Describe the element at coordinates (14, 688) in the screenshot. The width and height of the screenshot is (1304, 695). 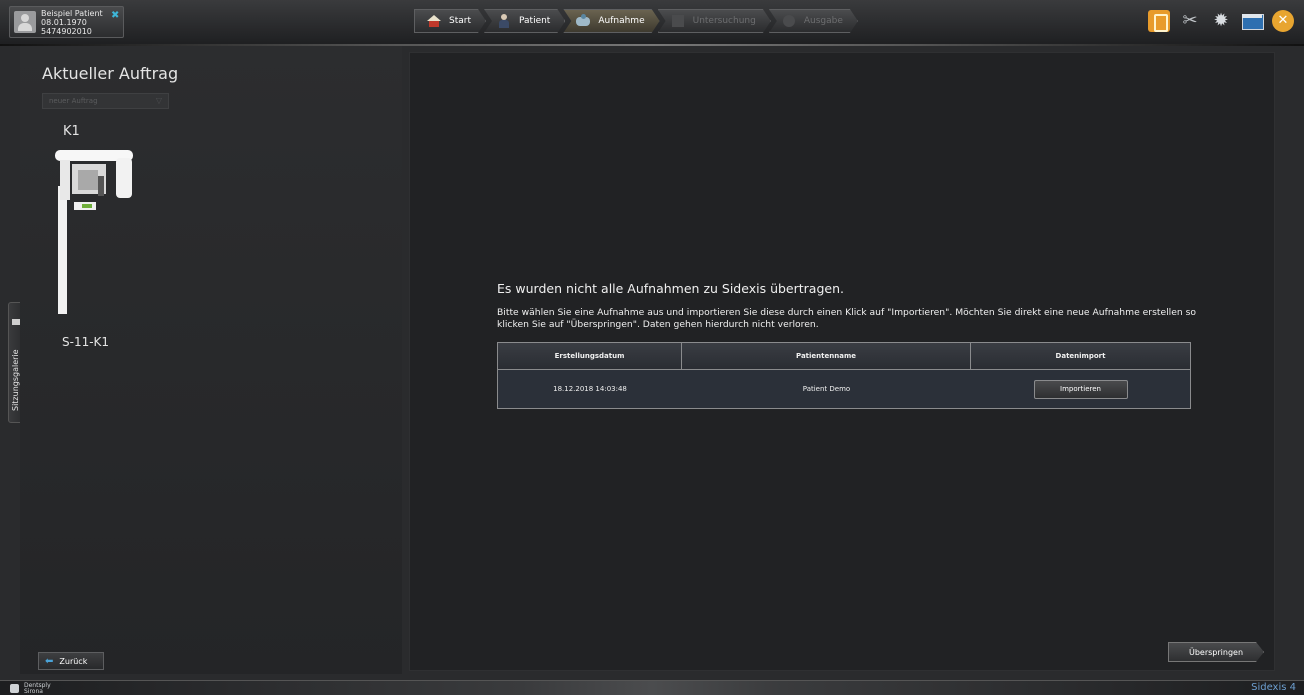
I see `dentsply-sirona-logo-icon` at that location.